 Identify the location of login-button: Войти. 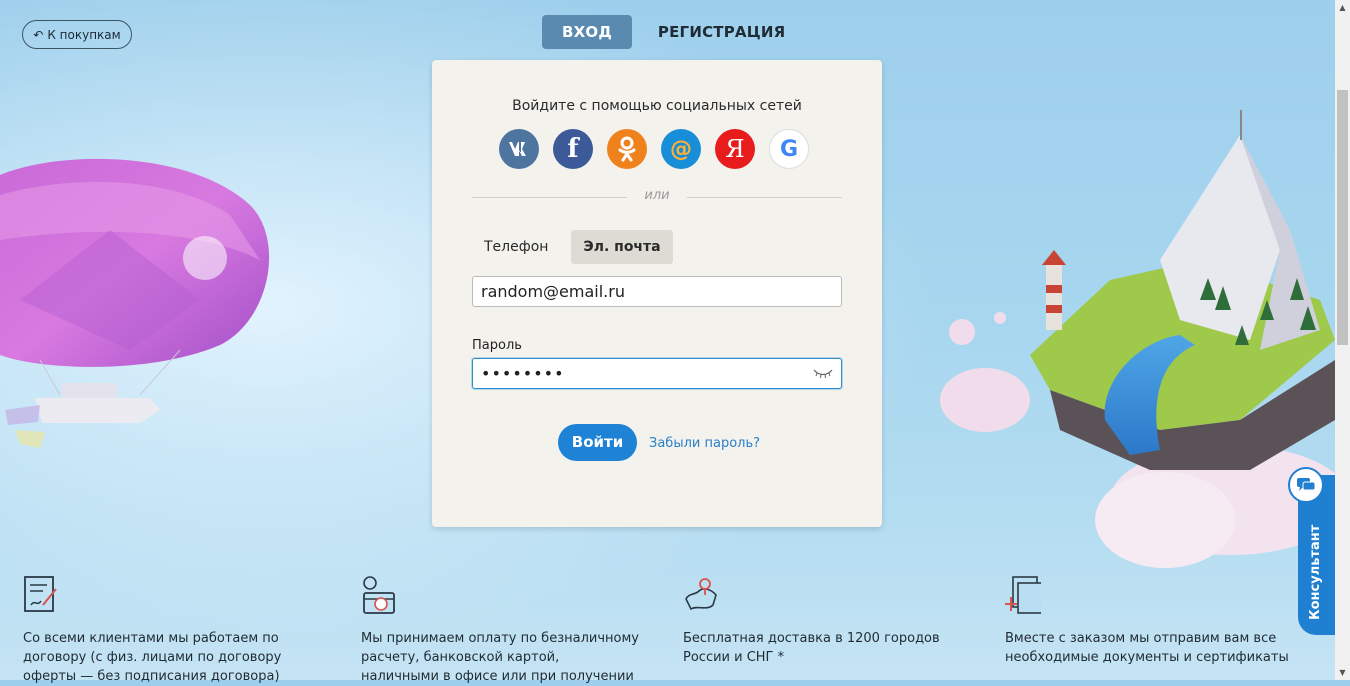
(597, 442).